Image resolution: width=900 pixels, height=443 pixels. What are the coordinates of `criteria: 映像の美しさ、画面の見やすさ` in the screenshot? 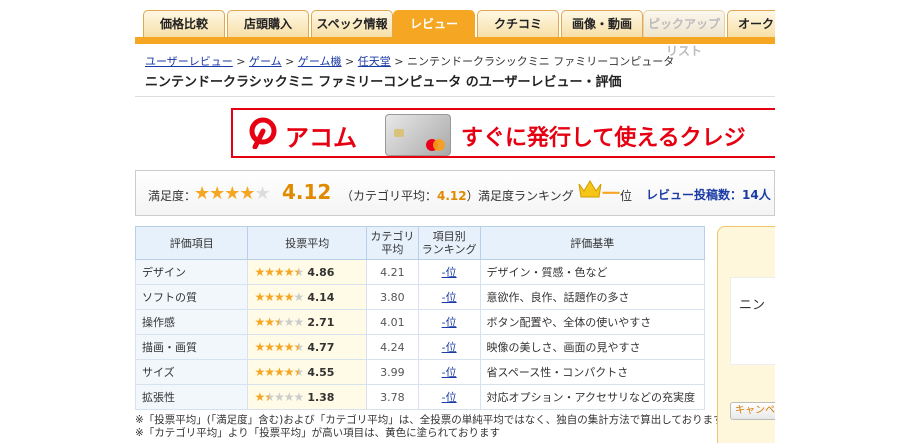 It's located at (592, 347).